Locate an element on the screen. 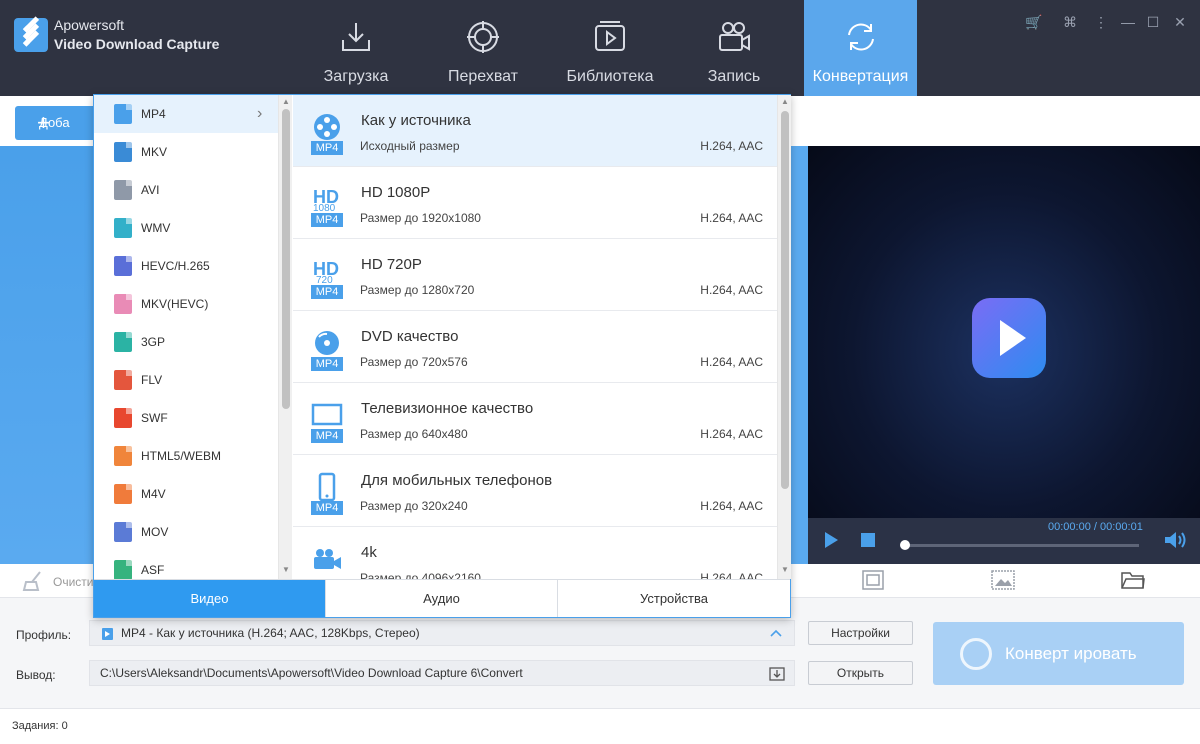 This screenshot has height=744, width=1200. seek-knob is located at coordinates (905, 545).